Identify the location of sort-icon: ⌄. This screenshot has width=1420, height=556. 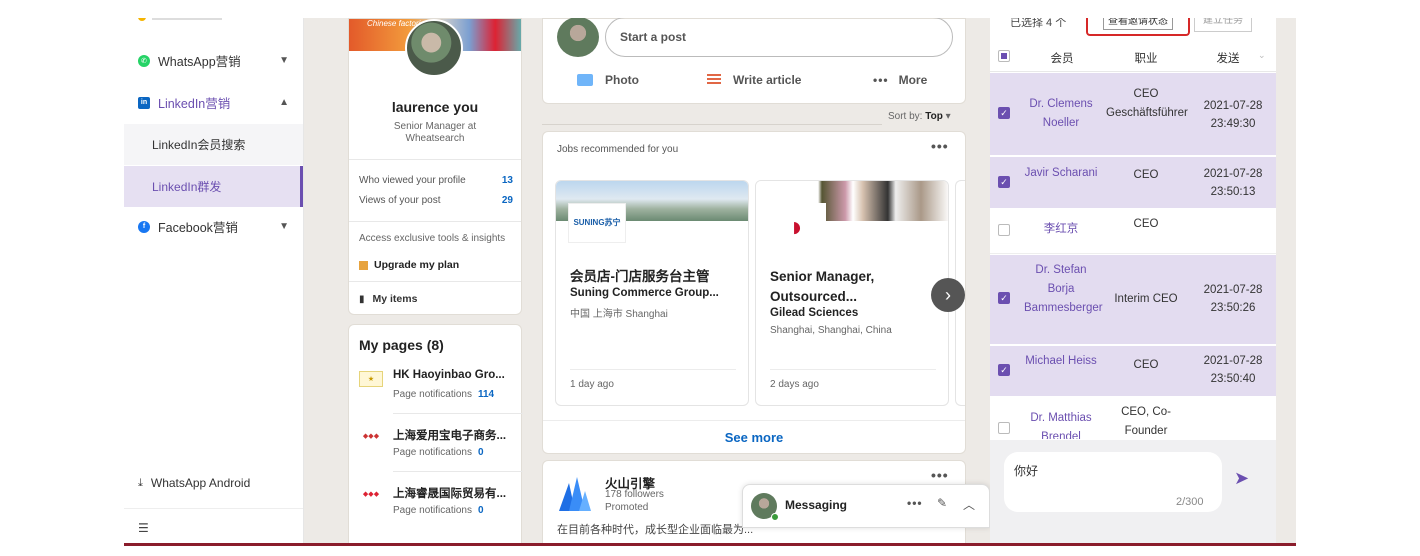
(1262, 55).